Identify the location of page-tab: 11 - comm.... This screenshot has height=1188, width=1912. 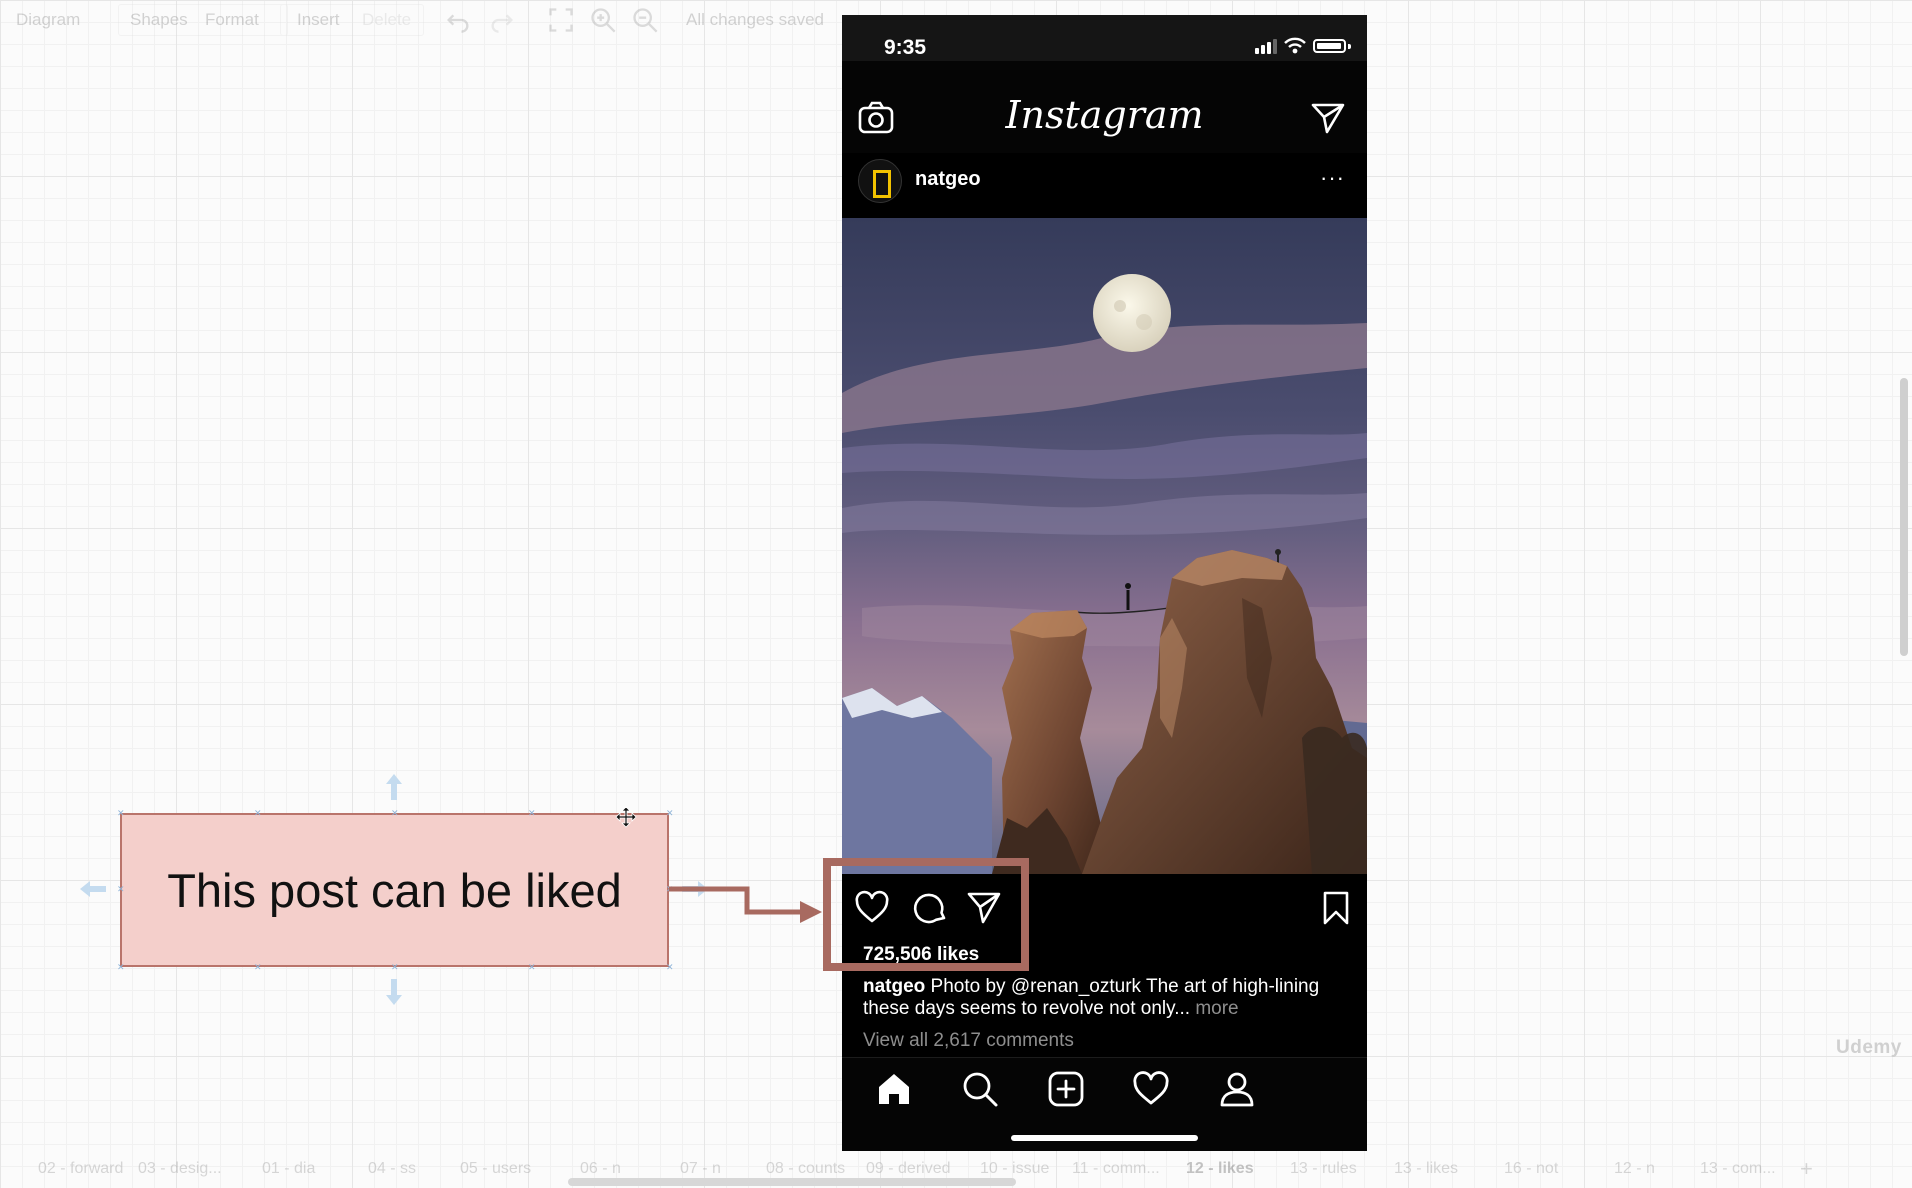
(1116, 1169).